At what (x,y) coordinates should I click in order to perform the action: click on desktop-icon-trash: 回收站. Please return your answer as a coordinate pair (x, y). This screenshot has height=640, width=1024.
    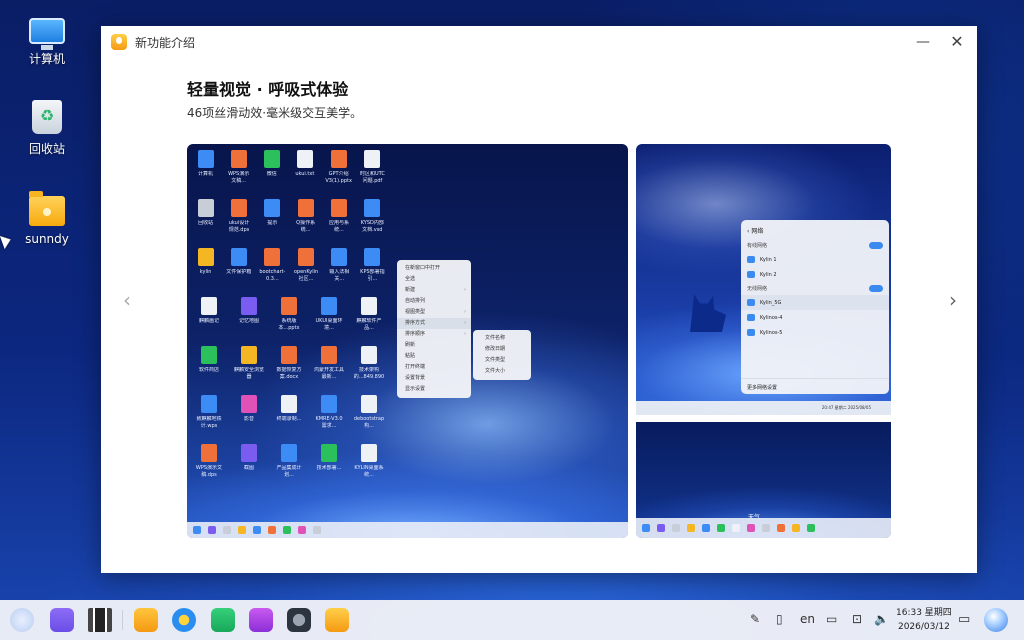
    Looking at the image, I should click on (47, 128).